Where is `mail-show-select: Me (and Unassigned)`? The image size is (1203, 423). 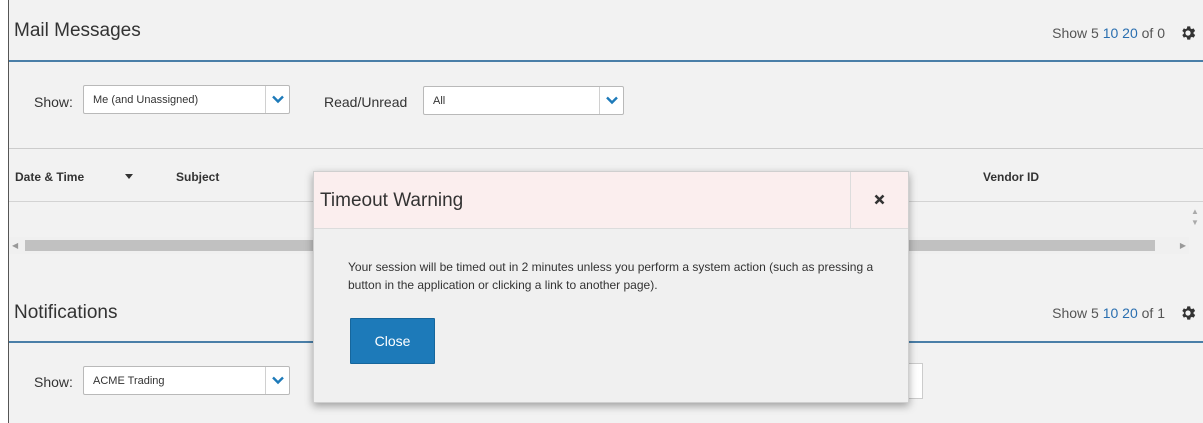 mail-show-select: Me (and Unassigned) is located at coordinates (186, 99).